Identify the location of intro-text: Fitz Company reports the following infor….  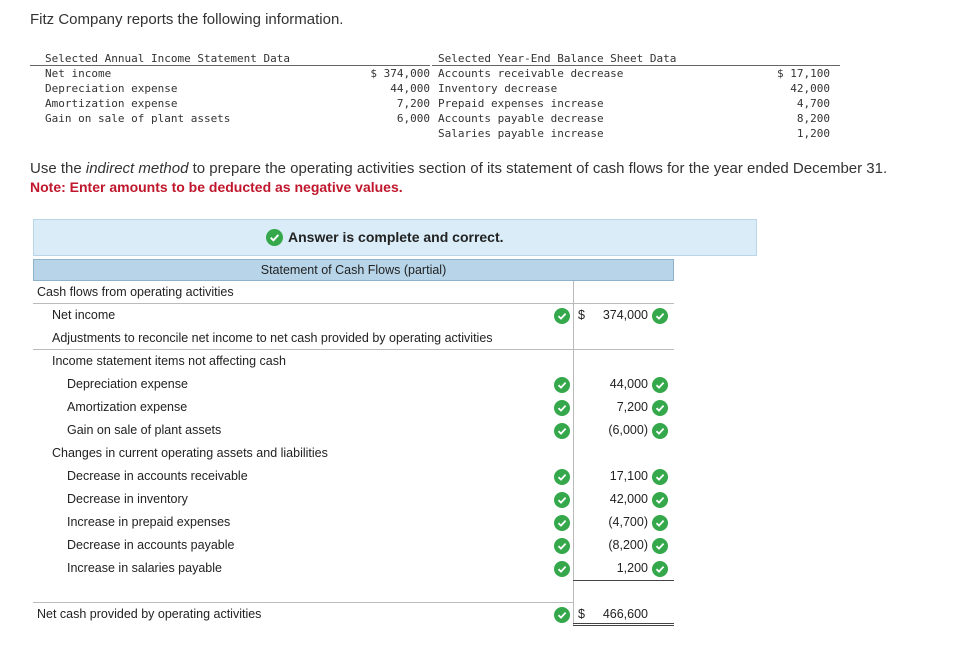
(187, 19).